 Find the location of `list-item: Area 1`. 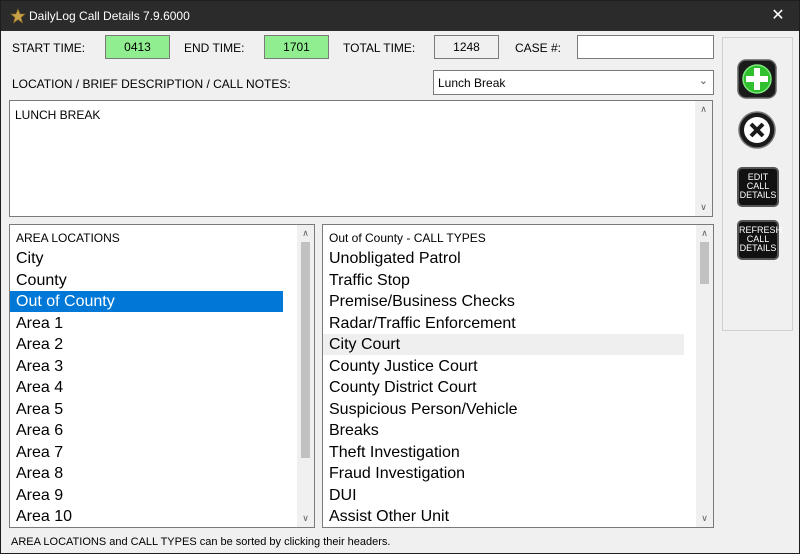

list-item: Area 1 is located at coordinates (146, 323).